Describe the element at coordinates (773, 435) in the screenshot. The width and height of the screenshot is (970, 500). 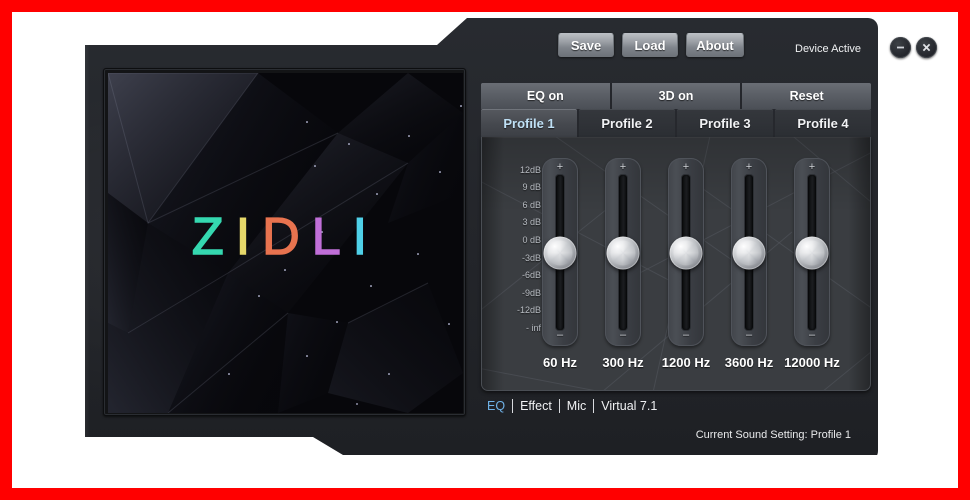
I see `status-bar: Current Sound Setting: Profile 1` at that location.